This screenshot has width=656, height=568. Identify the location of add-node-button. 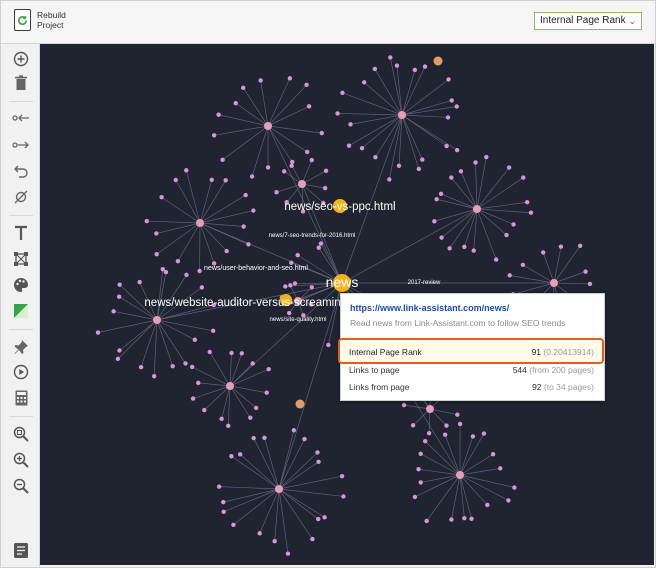
(21, 59).